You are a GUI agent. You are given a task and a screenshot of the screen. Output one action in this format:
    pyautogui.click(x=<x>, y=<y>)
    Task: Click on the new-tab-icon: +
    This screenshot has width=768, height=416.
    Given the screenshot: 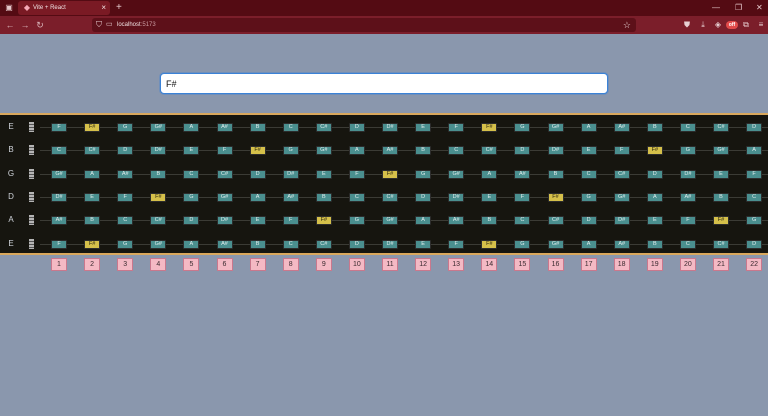 What is the action you would take?
    pyautogui.click(x=119, y=8)
    